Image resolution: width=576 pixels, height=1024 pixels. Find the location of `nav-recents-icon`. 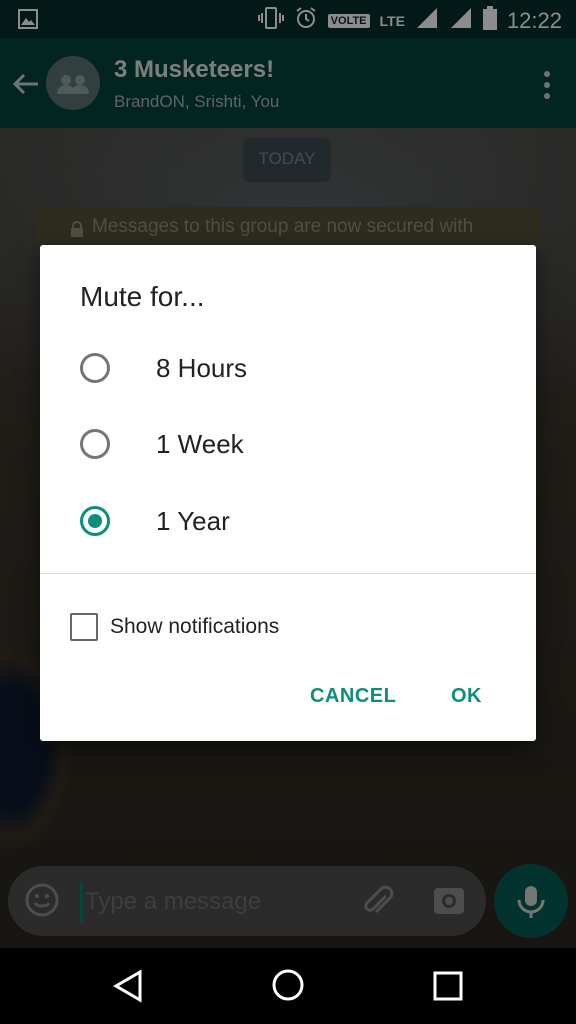

nav-recents-icon is located at coordinates (448, 988).